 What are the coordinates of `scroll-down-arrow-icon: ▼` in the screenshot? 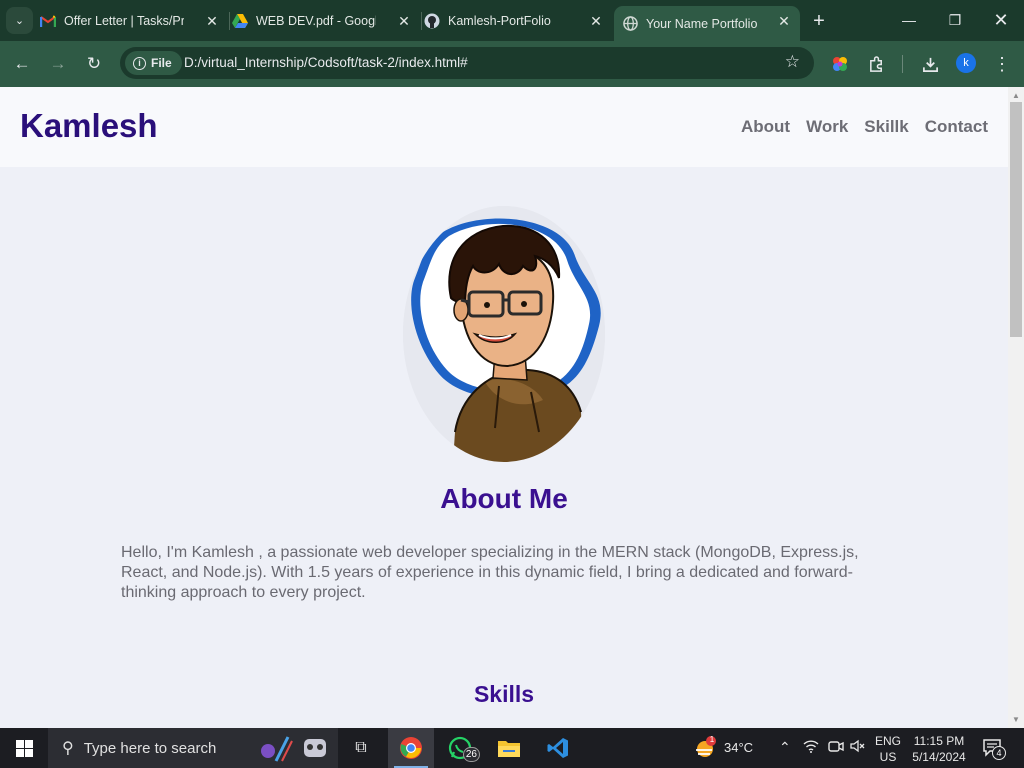 It's located at (1016, 719).